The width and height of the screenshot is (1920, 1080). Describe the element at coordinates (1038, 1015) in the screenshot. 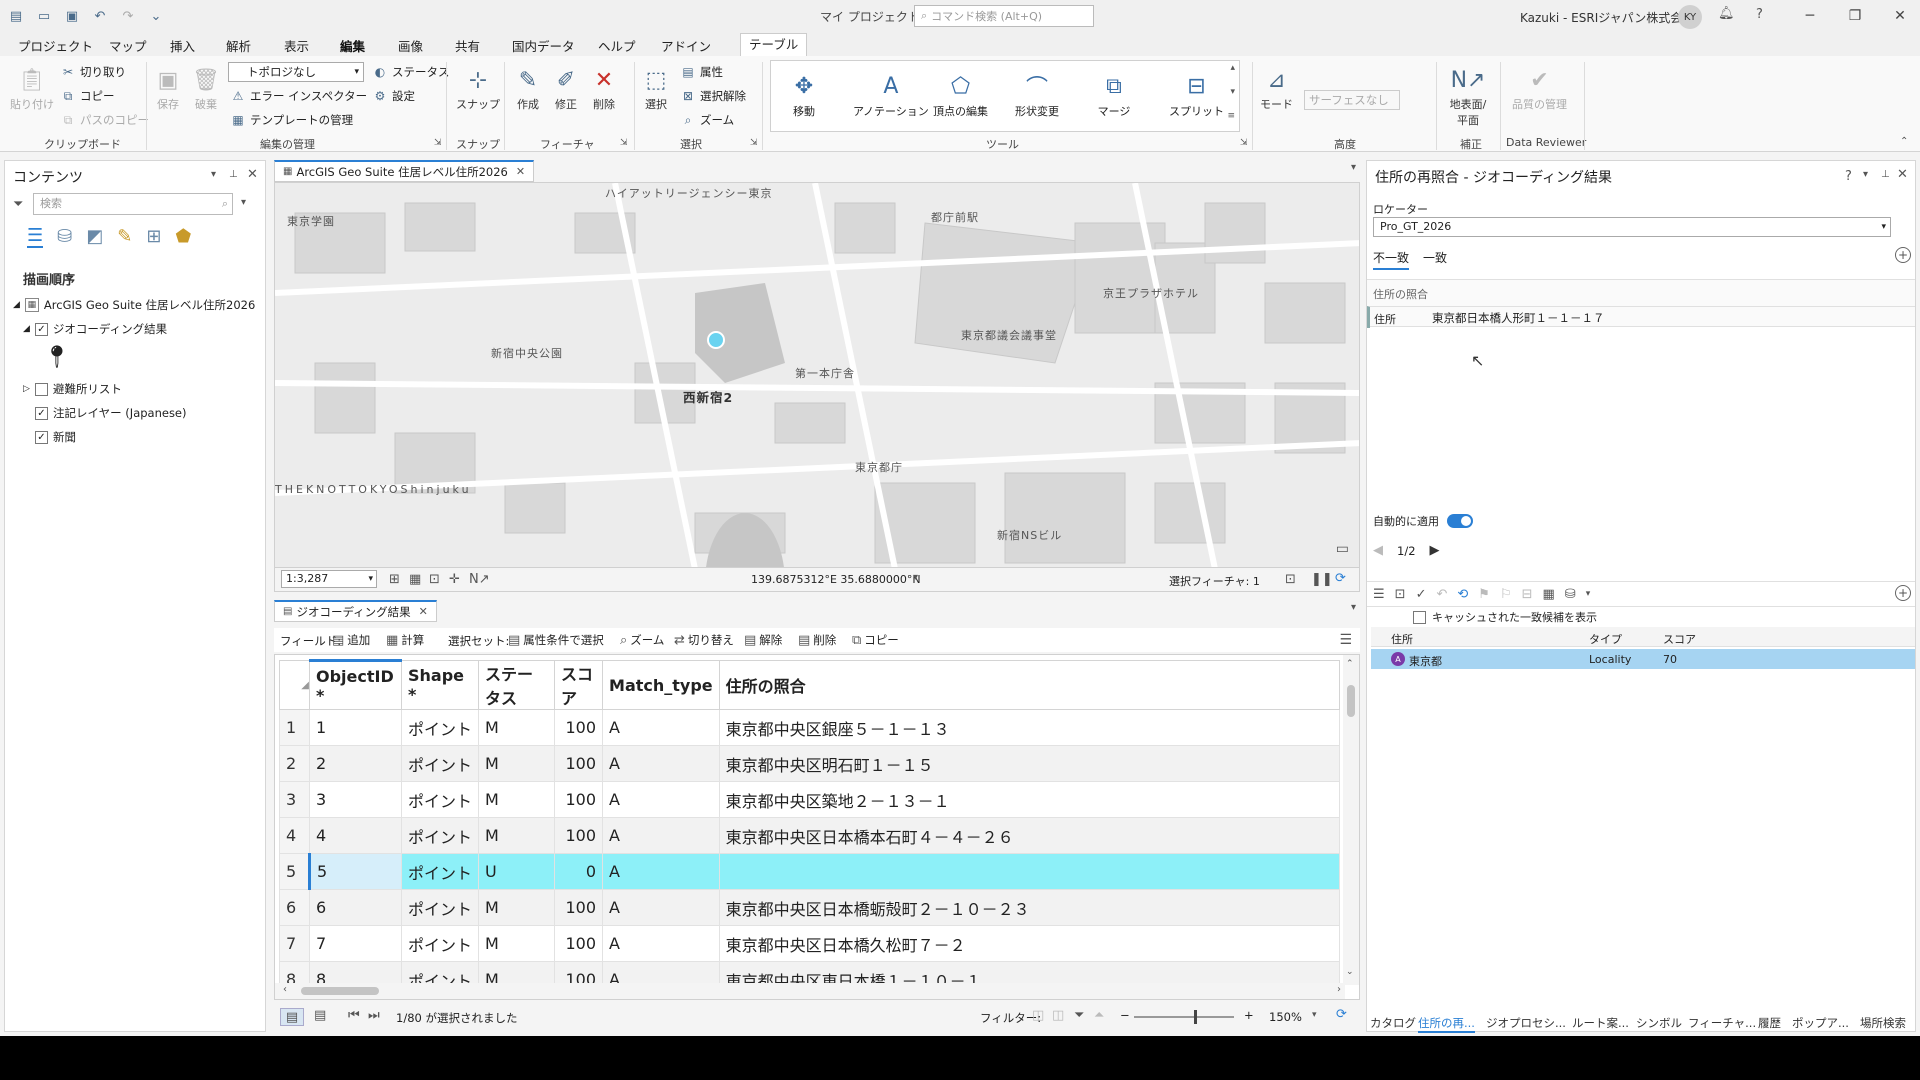

I see `filter-extent-icon: ◫` at that location.